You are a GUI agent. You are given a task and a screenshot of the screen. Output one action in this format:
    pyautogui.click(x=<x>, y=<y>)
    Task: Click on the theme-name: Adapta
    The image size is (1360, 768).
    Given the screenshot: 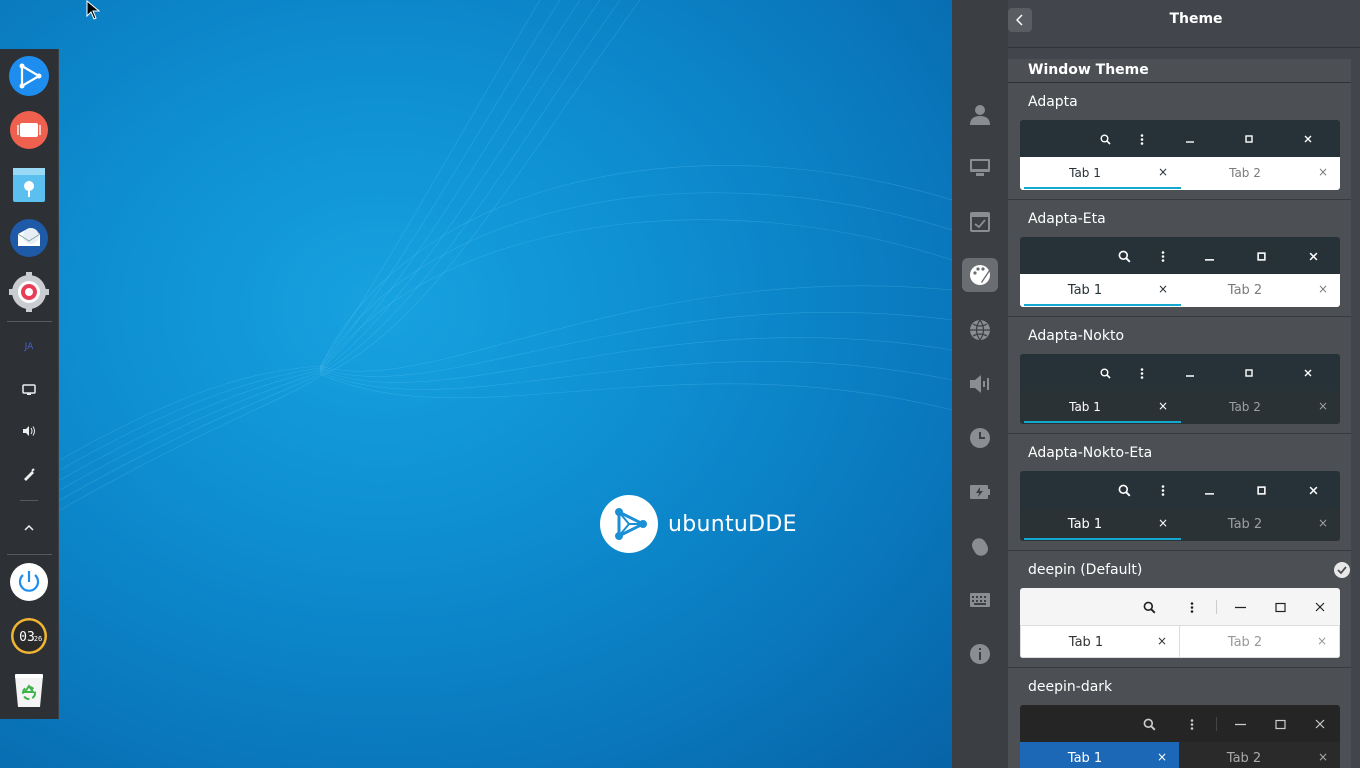 What is the action you would take?
    pyautogui.click(x=1053, y=102)
    